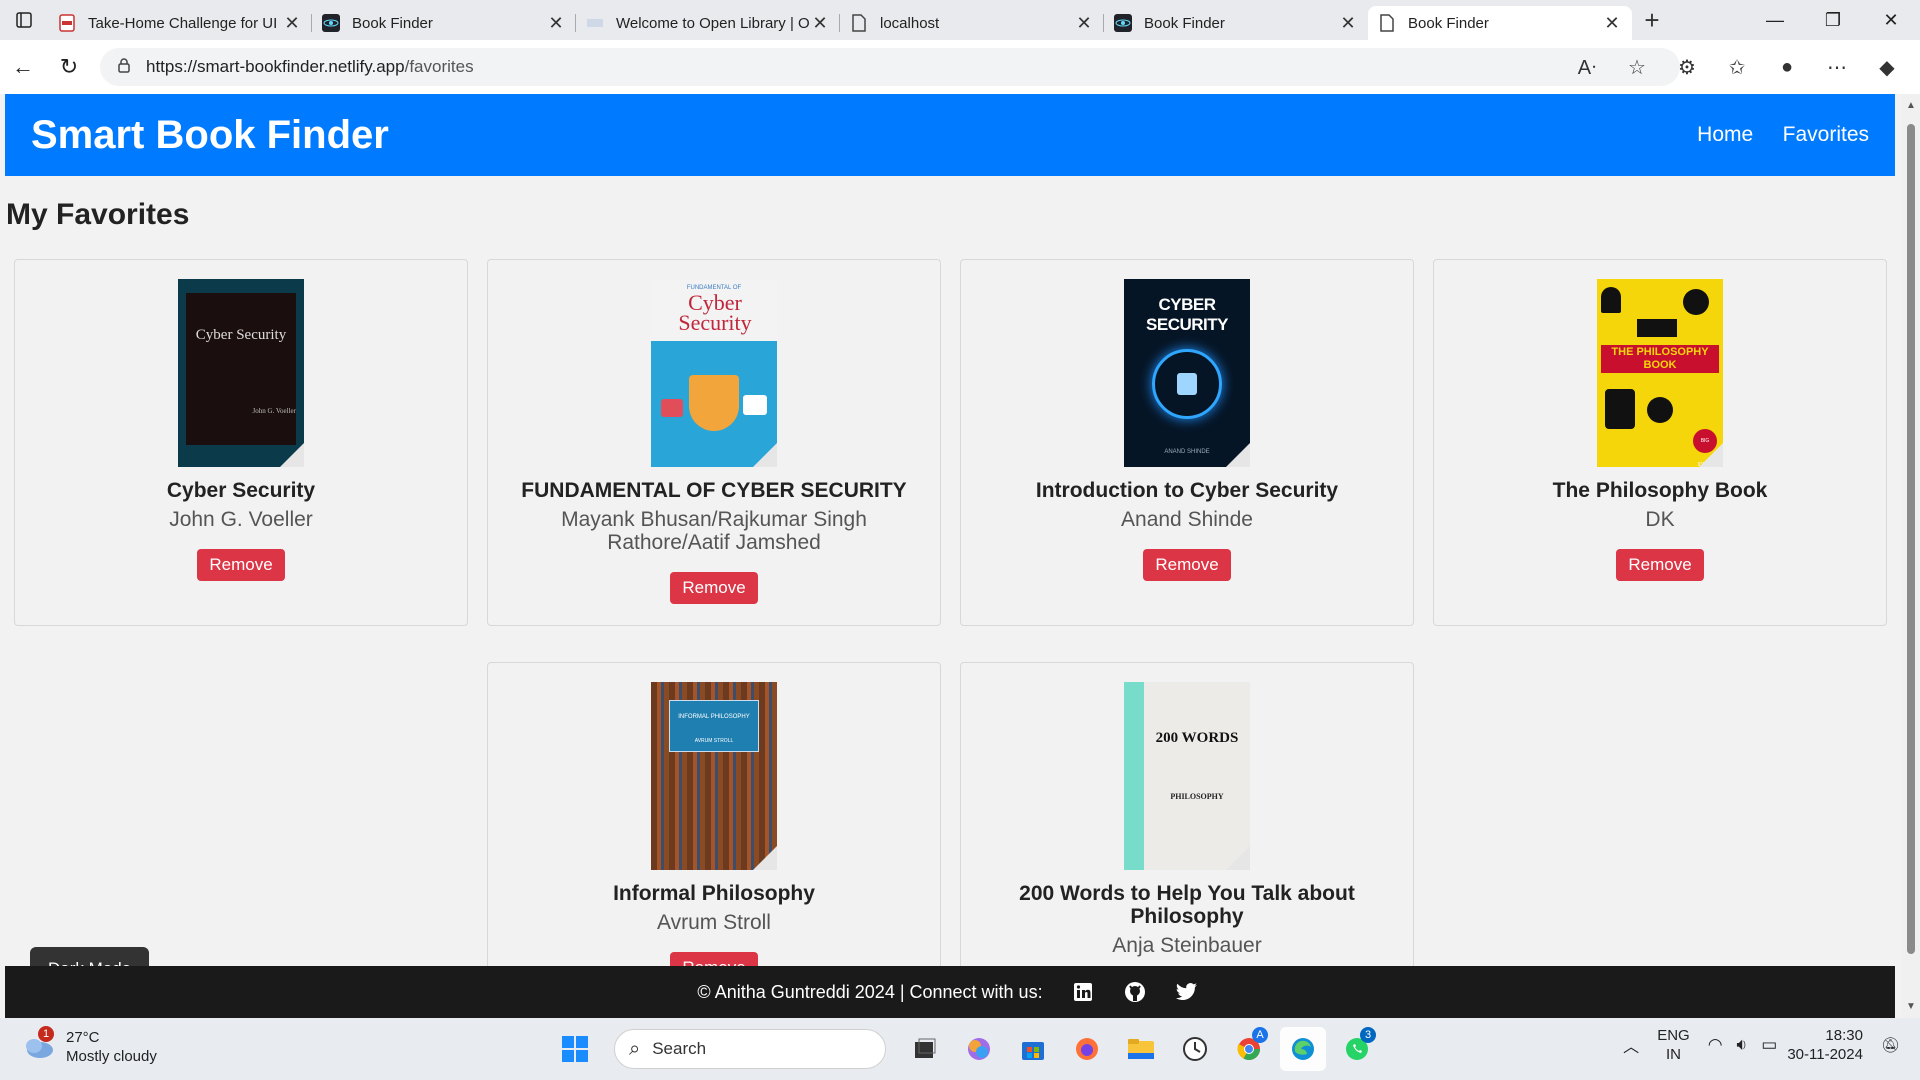 The image size is (1920, 1080). What do you see at coordinates (23, 67) in the screenshot?
I see `back-button: ←` at bounding box center [23, 67].